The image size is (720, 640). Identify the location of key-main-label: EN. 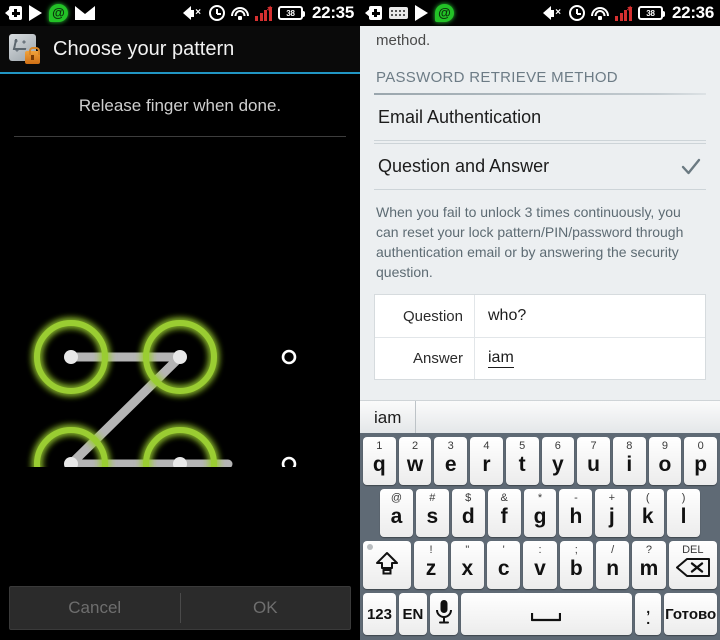
(413, 614).